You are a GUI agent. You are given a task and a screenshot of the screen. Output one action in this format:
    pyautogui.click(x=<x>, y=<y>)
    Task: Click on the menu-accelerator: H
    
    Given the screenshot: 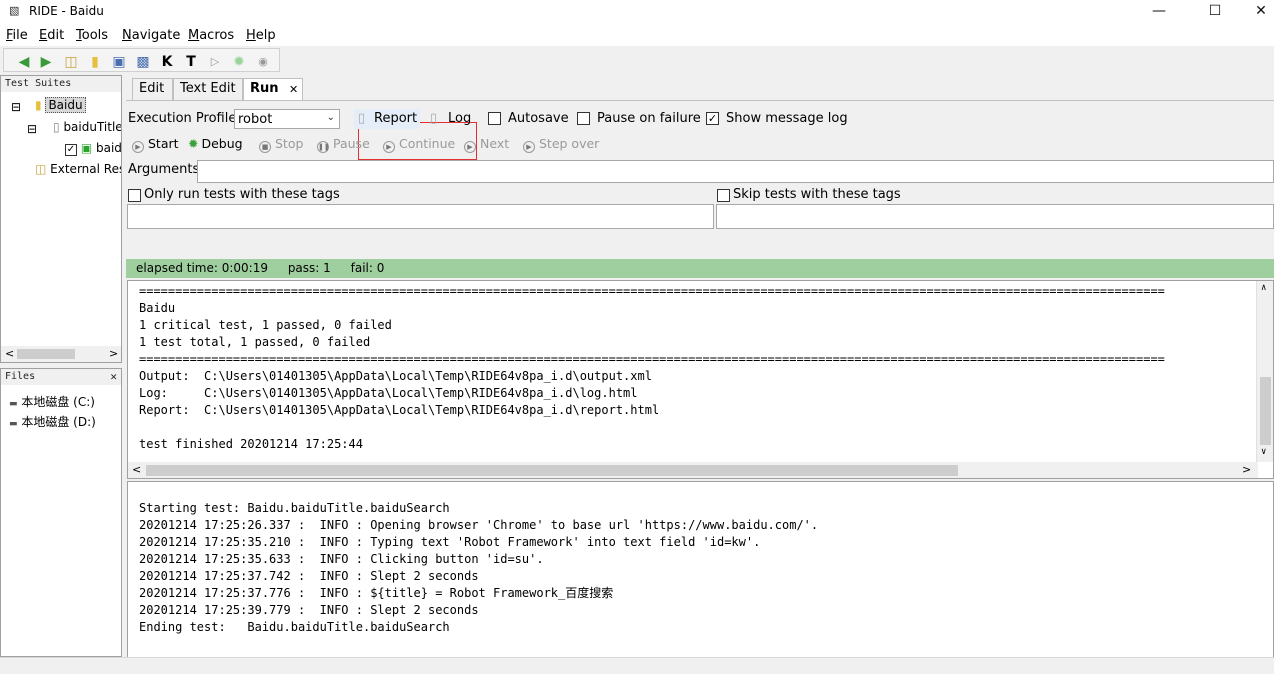 What is the action you would take?
    pyautogui.click(x=251, y=35)
    